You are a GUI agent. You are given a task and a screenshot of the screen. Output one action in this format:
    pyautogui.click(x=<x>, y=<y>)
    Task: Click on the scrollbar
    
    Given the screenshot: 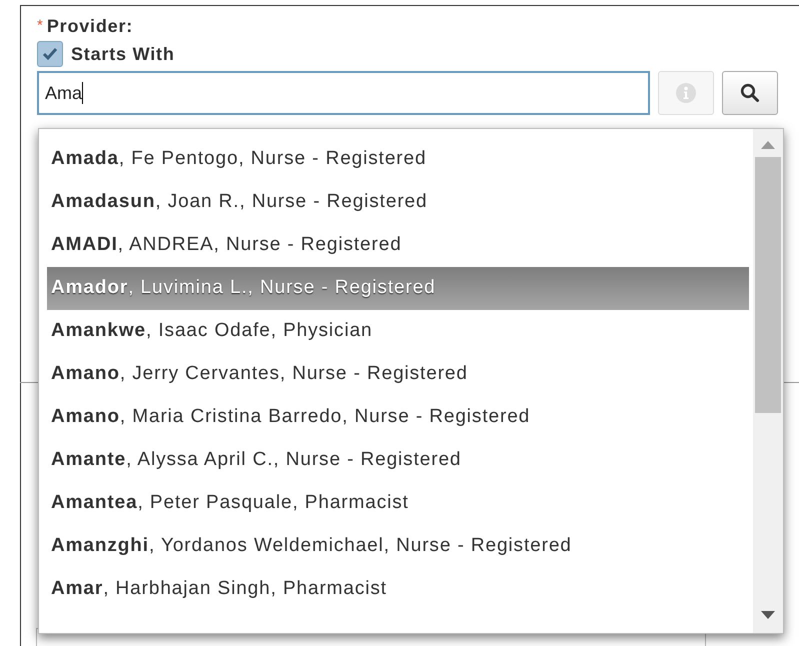 What is the action you would take?
    pyautogui.click(x=768, y=381)
    